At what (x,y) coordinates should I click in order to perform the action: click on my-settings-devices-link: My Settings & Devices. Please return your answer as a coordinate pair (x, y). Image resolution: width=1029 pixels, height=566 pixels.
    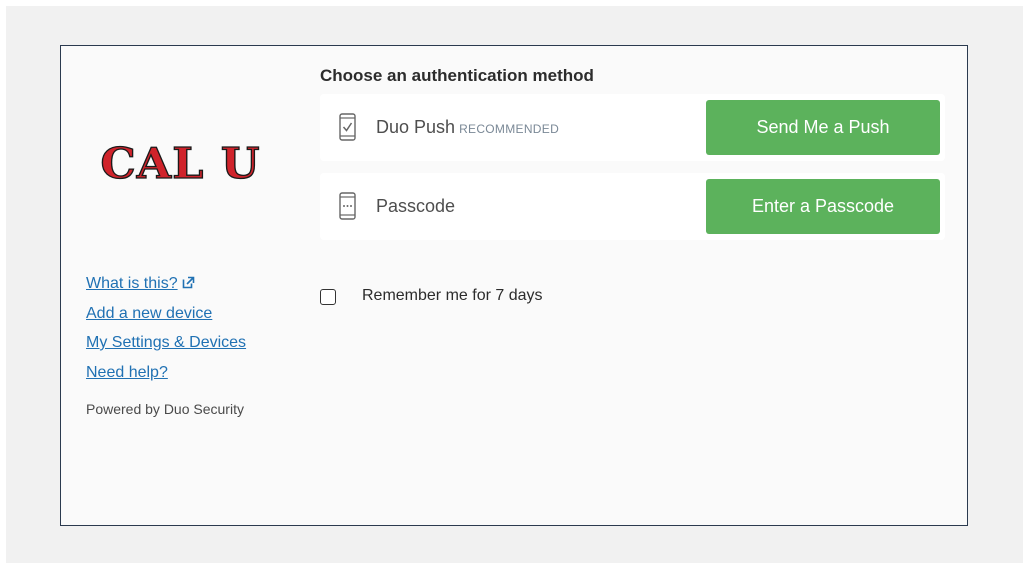
    Looking at the image, I should click on (201, 343).